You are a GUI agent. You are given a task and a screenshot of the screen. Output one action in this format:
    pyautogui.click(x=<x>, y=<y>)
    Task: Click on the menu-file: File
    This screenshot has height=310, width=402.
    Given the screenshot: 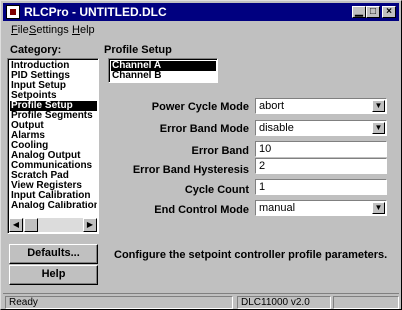 What is the action you would take?
    pyautogui.click(x=20, y=30)
    